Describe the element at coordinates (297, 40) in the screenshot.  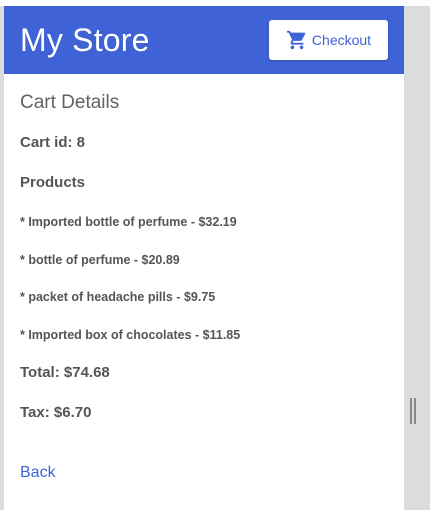
I see `shopping-cart-icon` at that location.